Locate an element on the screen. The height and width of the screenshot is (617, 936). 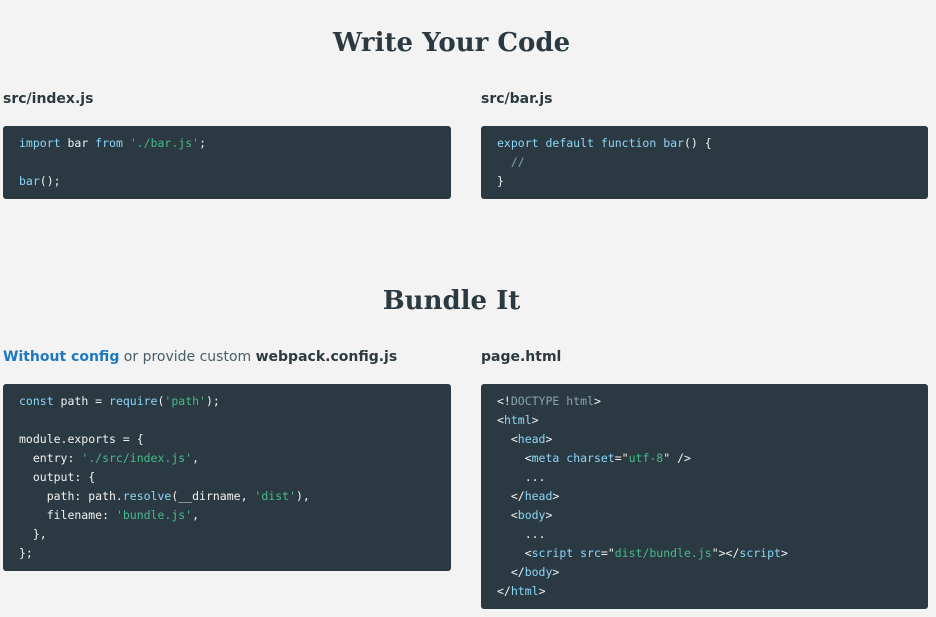
file-label-index-js: src/index.js is located at coordinates (48, 99).